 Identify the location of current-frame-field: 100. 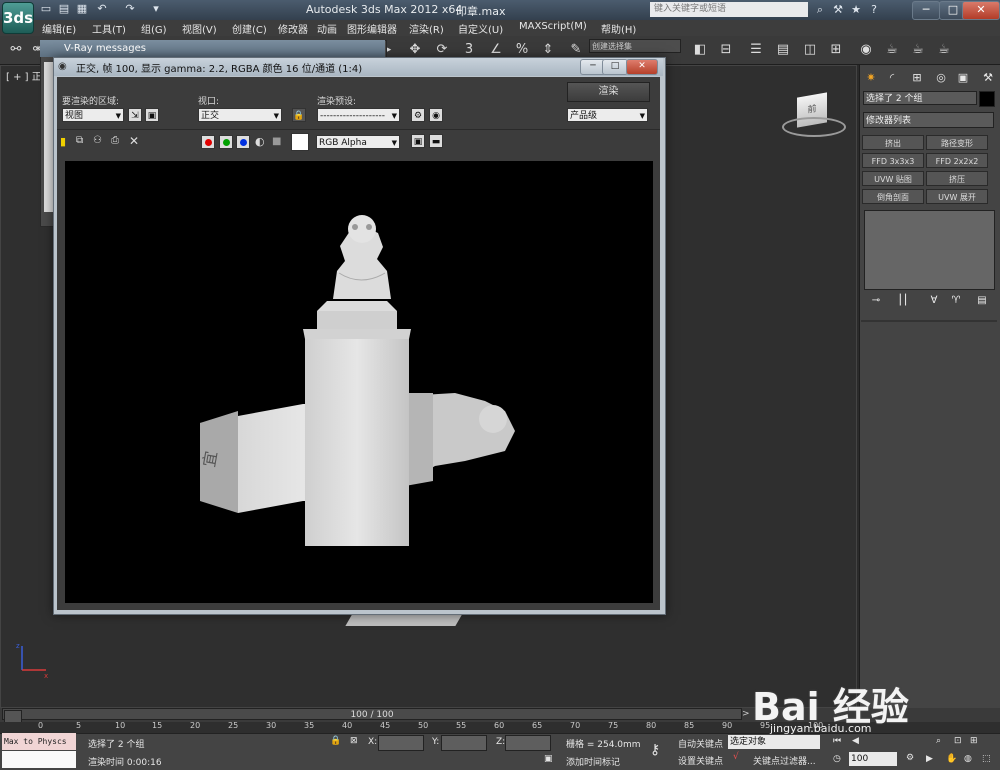
(873, 759).